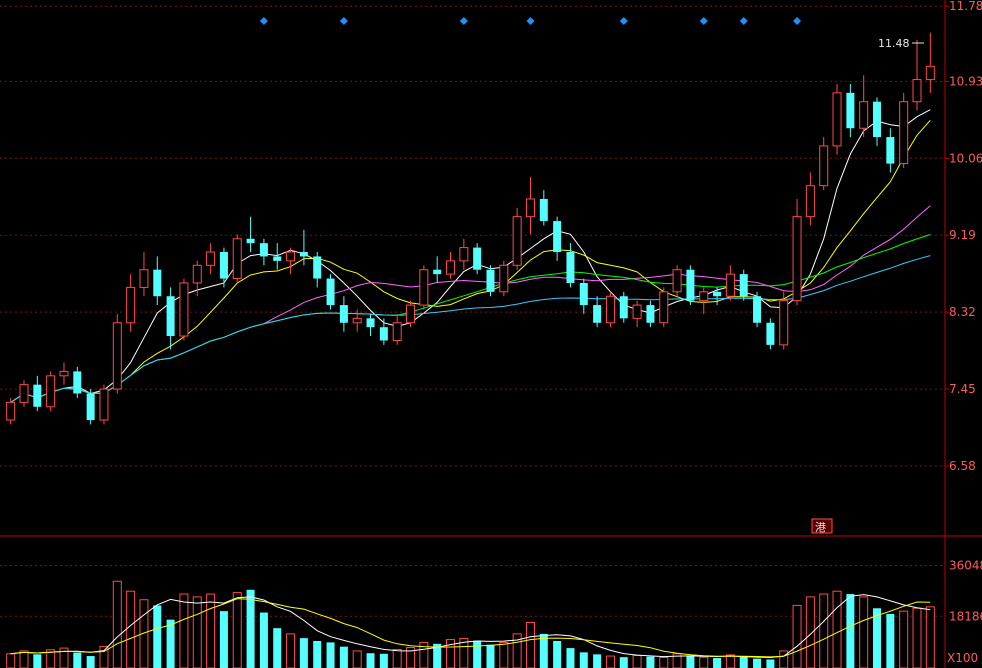 This screenshot has width=982, height=668. What do you see at coordinates (965, 616) in the screenshot?
I see `volume-tick-label: 18186` at bounding box center [965, 616].